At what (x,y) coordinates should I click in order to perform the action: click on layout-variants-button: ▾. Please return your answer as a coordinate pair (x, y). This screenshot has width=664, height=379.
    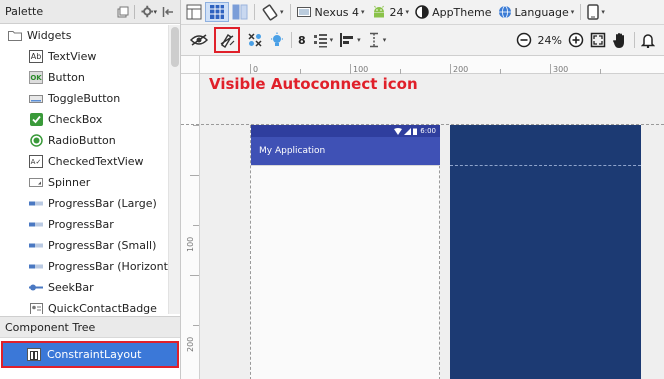
    Looking at the image, I should click on (596, 12).